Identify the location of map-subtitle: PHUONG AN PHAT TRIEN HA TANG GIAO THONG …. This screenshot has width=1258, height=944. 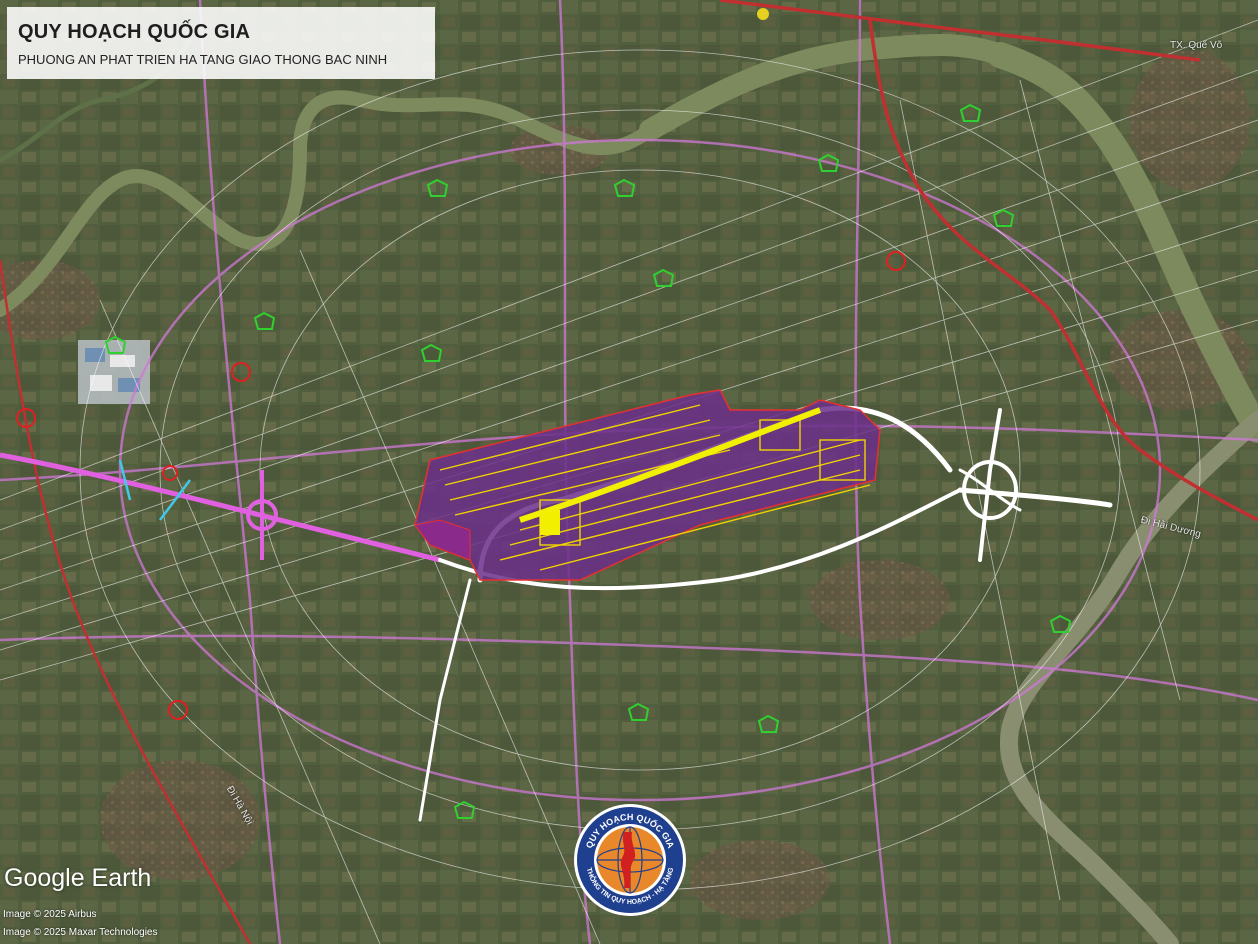
(203, 59).